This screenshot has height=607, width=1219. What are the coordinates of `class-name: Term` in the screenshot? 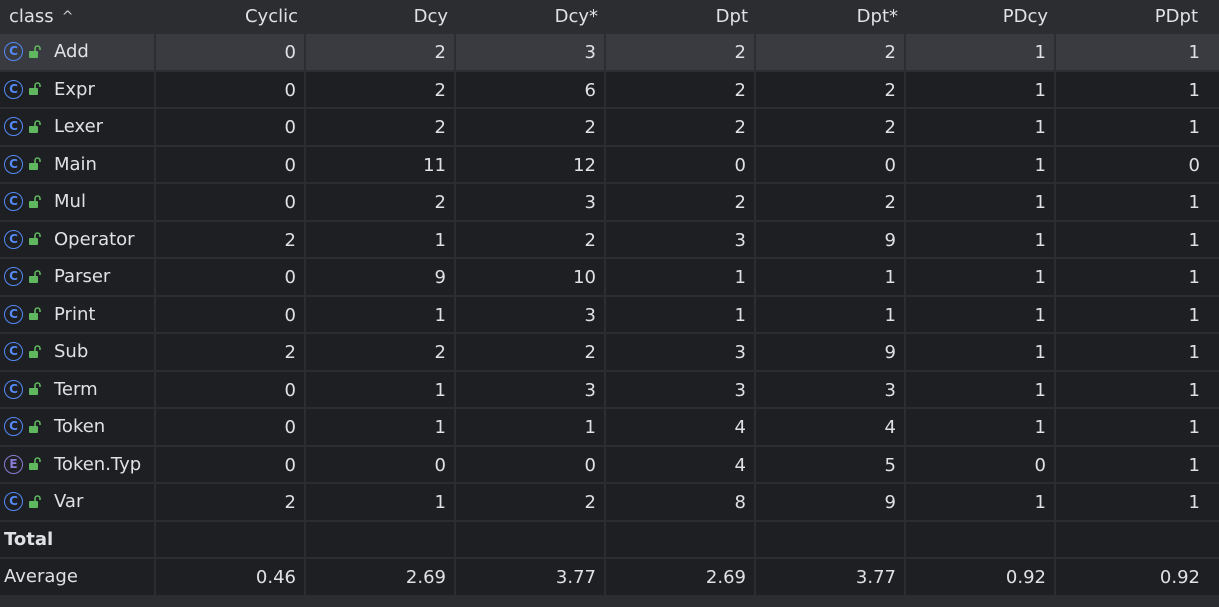 It's located at (76, 389).